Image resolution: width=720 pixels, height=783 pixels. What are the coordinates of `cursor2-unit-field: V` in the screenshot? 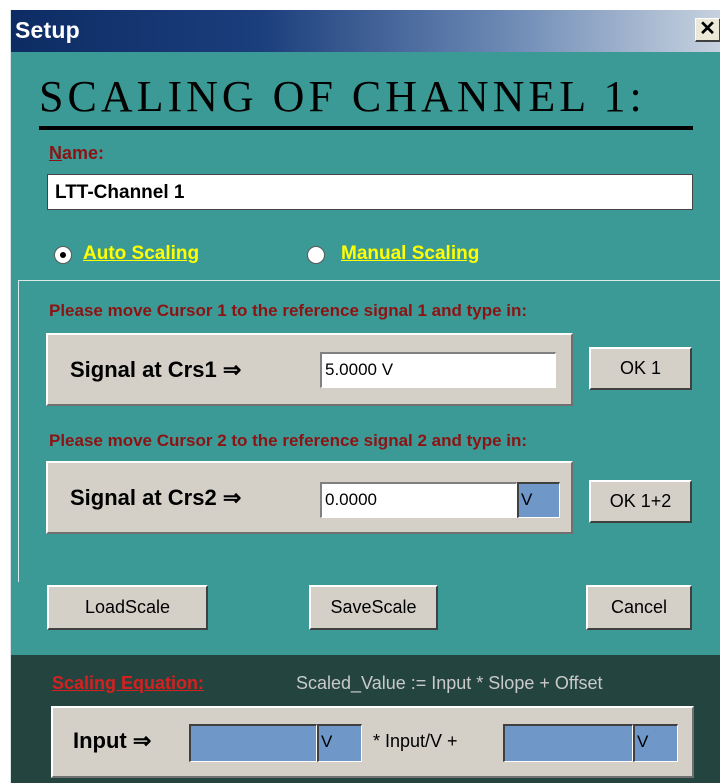 It's located at (538, 500).